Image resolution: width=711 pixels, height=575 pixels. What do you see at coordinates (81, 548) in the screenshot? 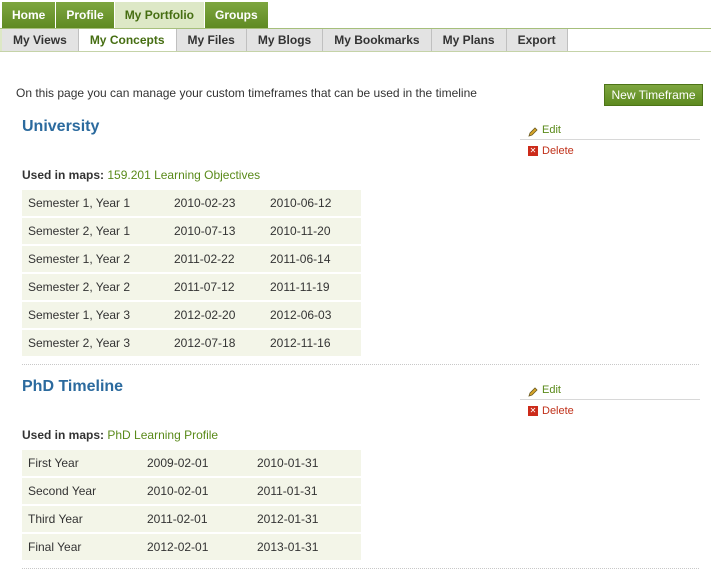
I see `period-name: Final Year` at bounding box center [81, 548].